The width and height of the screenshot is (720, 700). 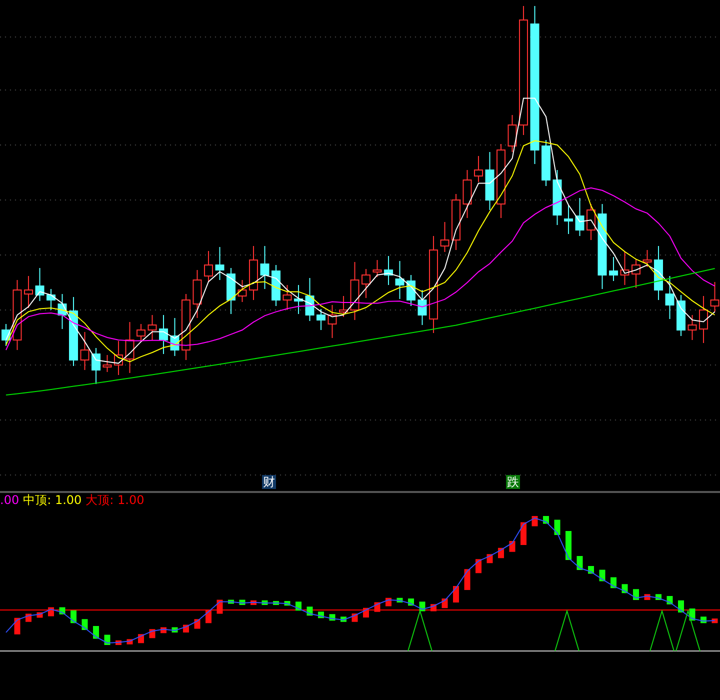 What do you see at coordinates (52, 500) in the screenshot?
I see `legend-item: 中顶: 1.00` at bounding box center [52, 500].